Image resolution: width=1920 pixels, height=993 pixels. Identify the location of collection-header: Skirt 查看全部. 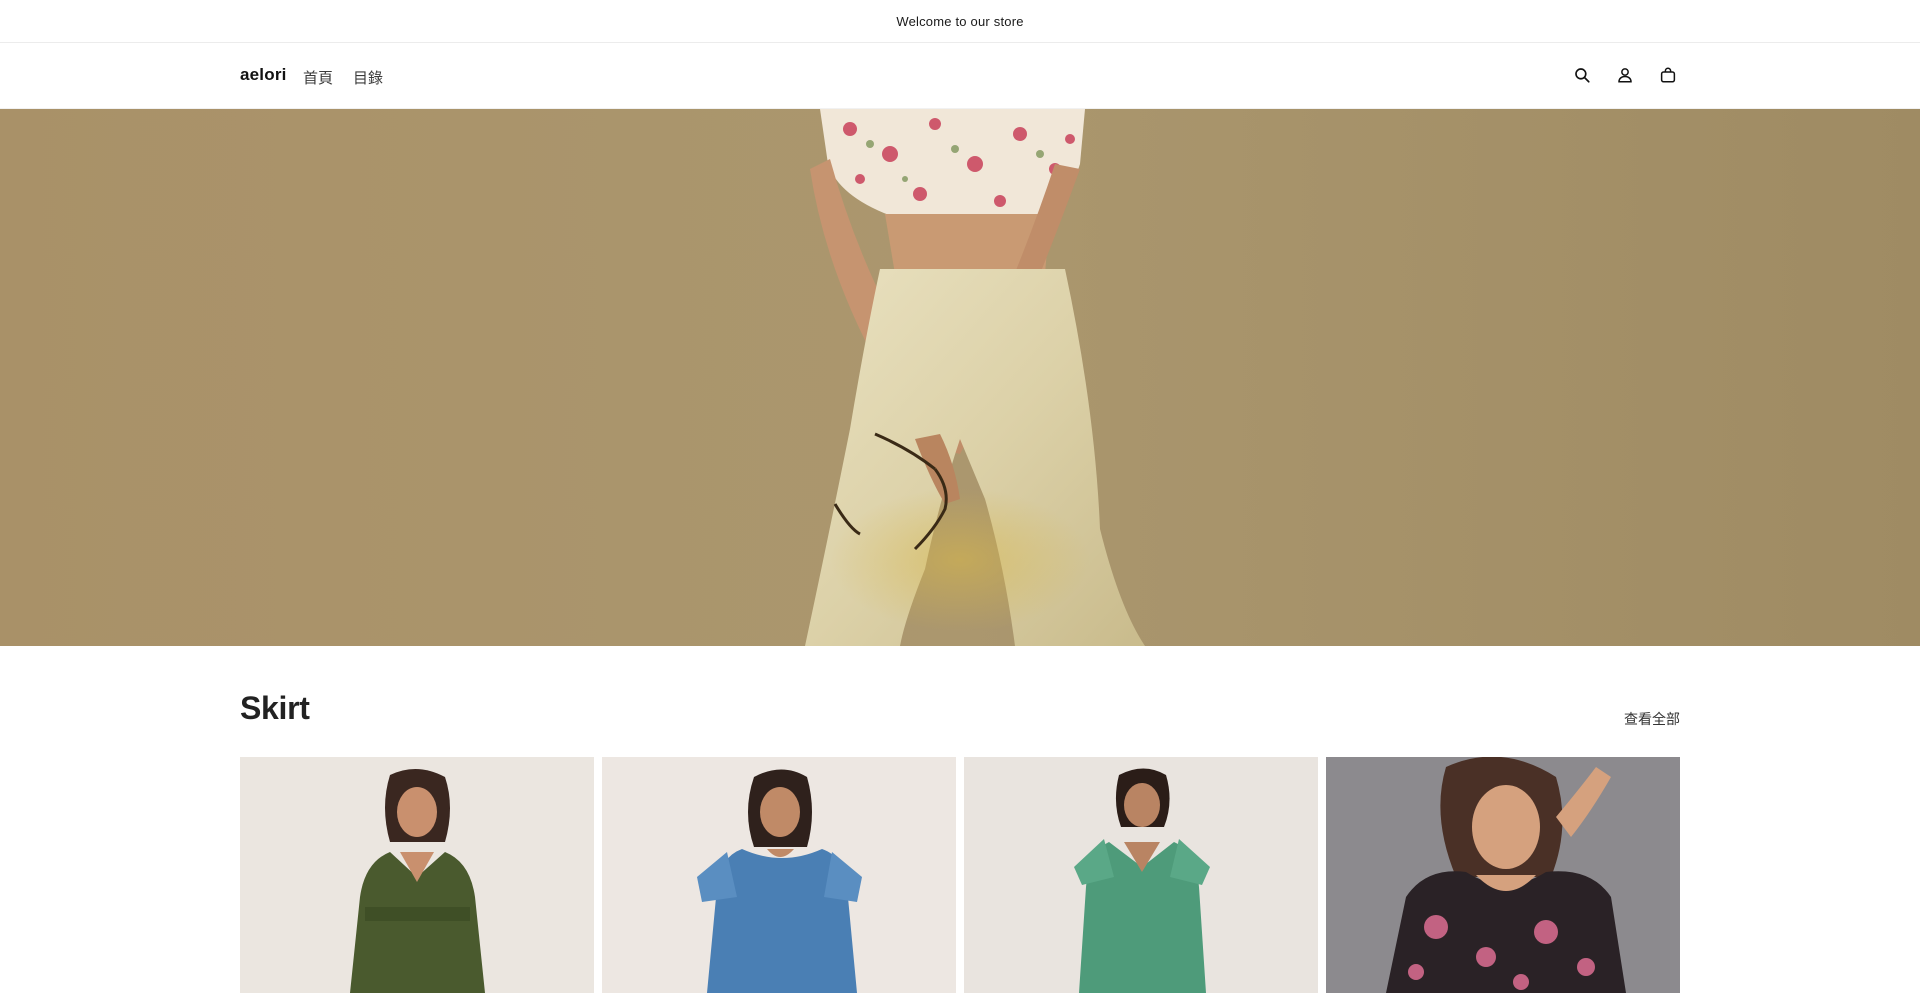
(960, 712).